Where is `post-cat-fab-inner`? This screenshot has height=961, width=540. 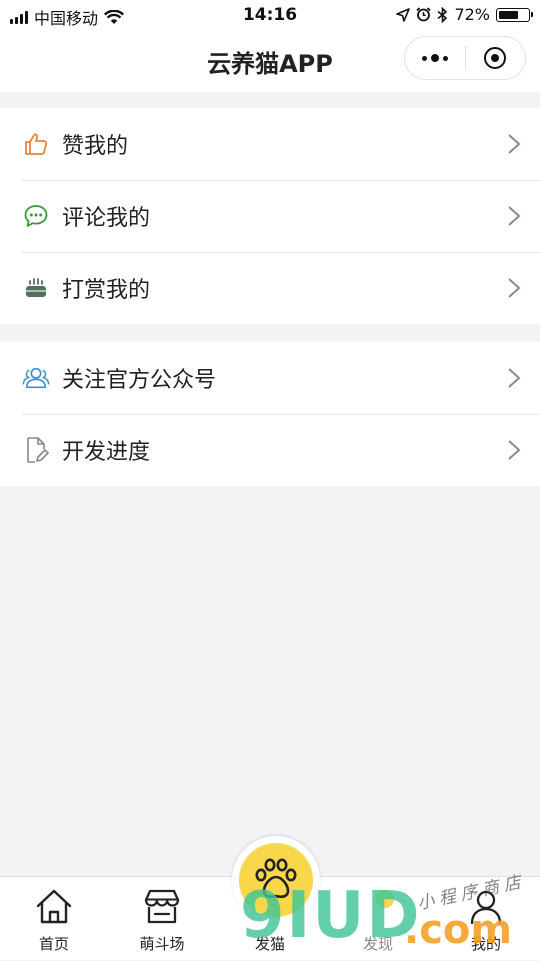
post-cat-fab-inner is located at coordinates (276, 880).